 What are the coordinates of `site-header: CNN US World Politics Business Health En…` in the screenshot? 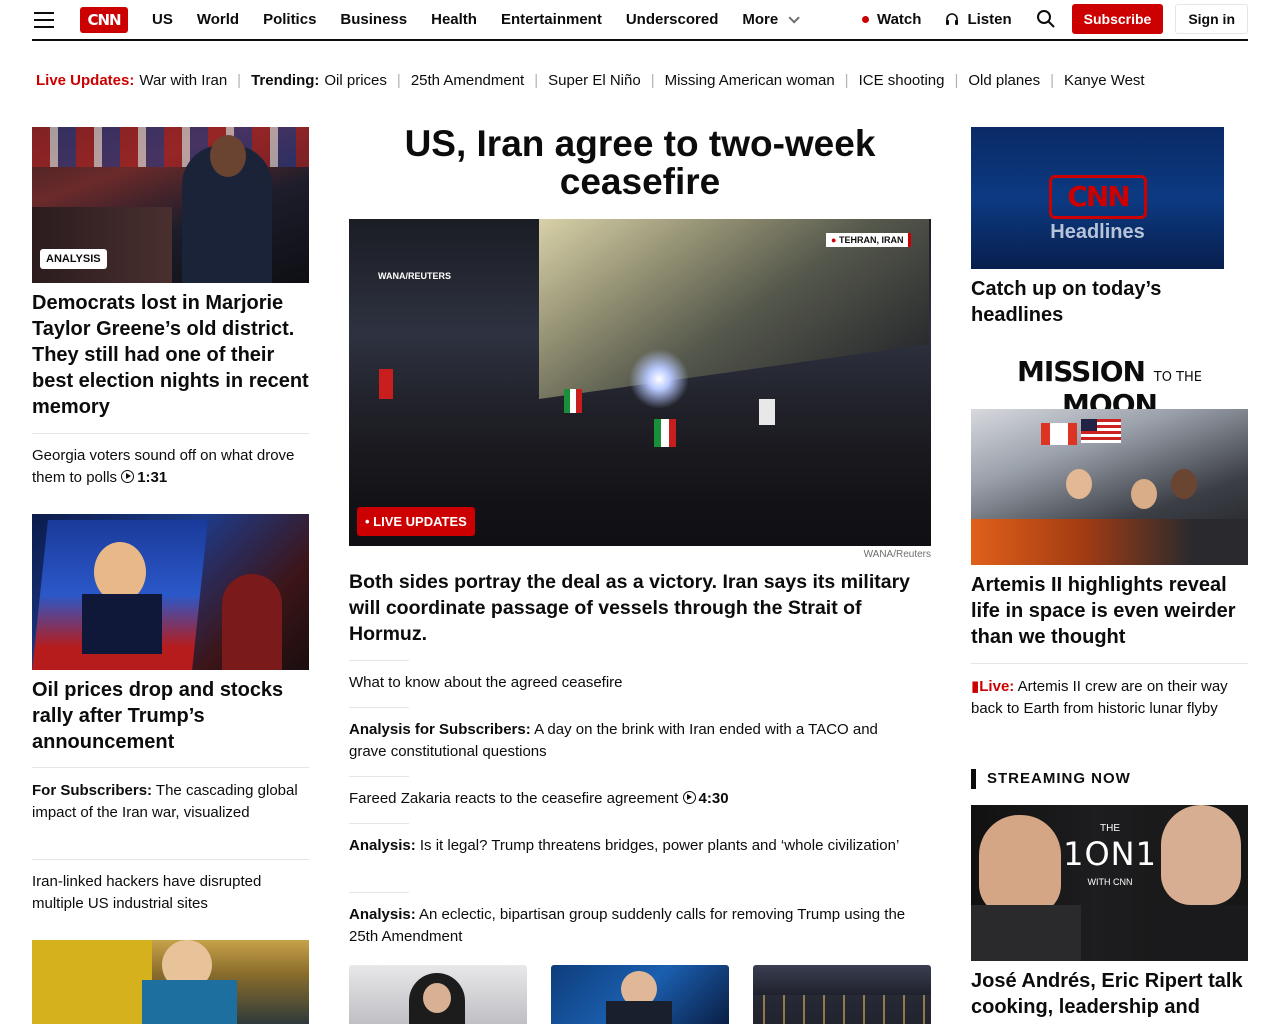 It's located at (640, 20).